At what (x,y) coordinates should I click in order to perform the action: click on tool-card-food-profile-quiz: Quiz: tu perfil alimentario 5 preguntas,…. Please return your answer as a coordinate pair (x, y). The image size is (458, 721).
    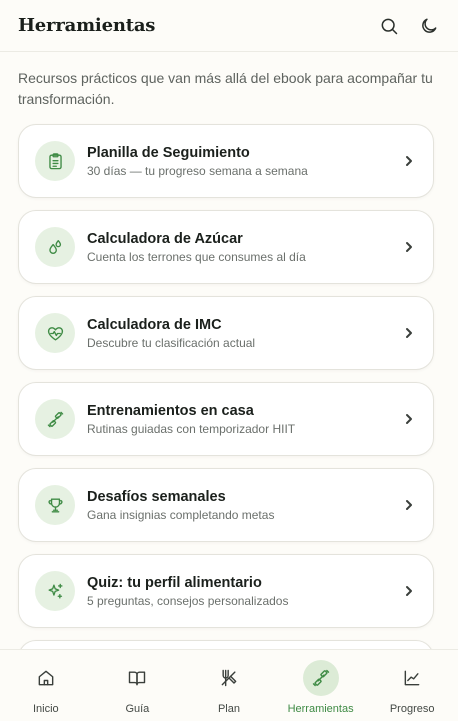
    Looking at the image, I should click on (226, 591).